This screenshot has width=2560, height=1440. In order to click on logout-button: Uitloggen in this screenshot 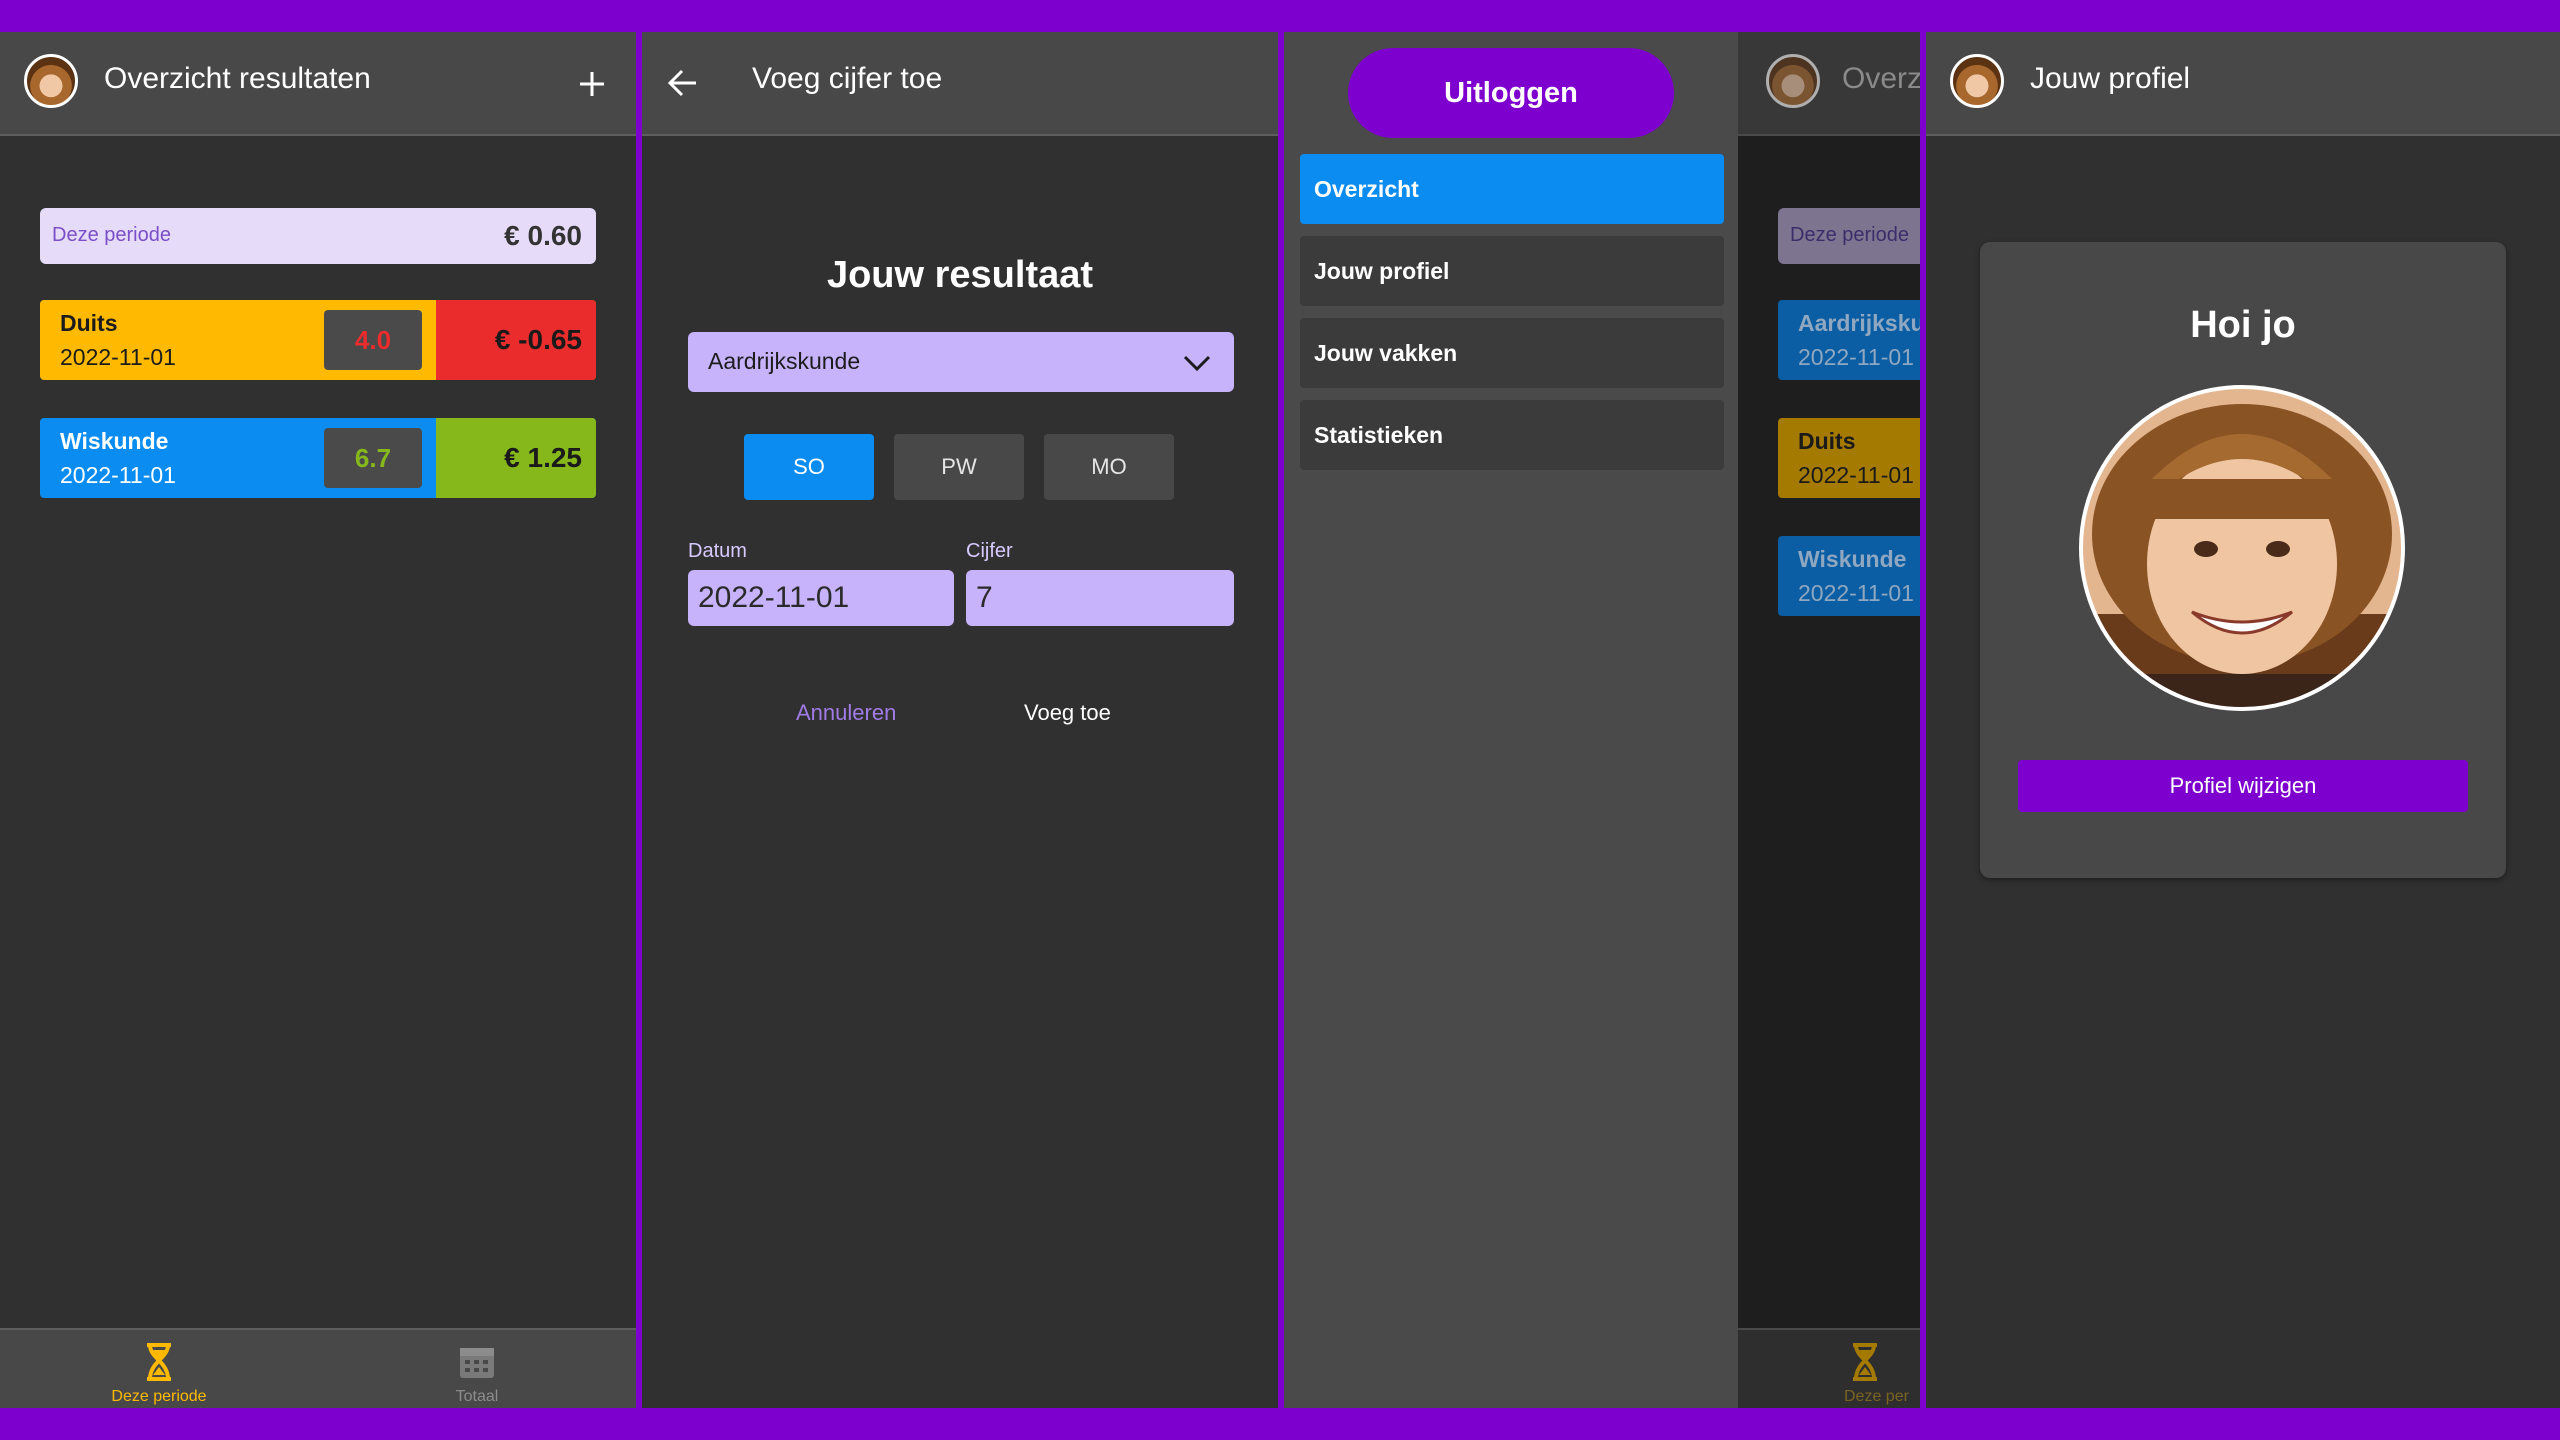, I will do `click(1511, 93)`.